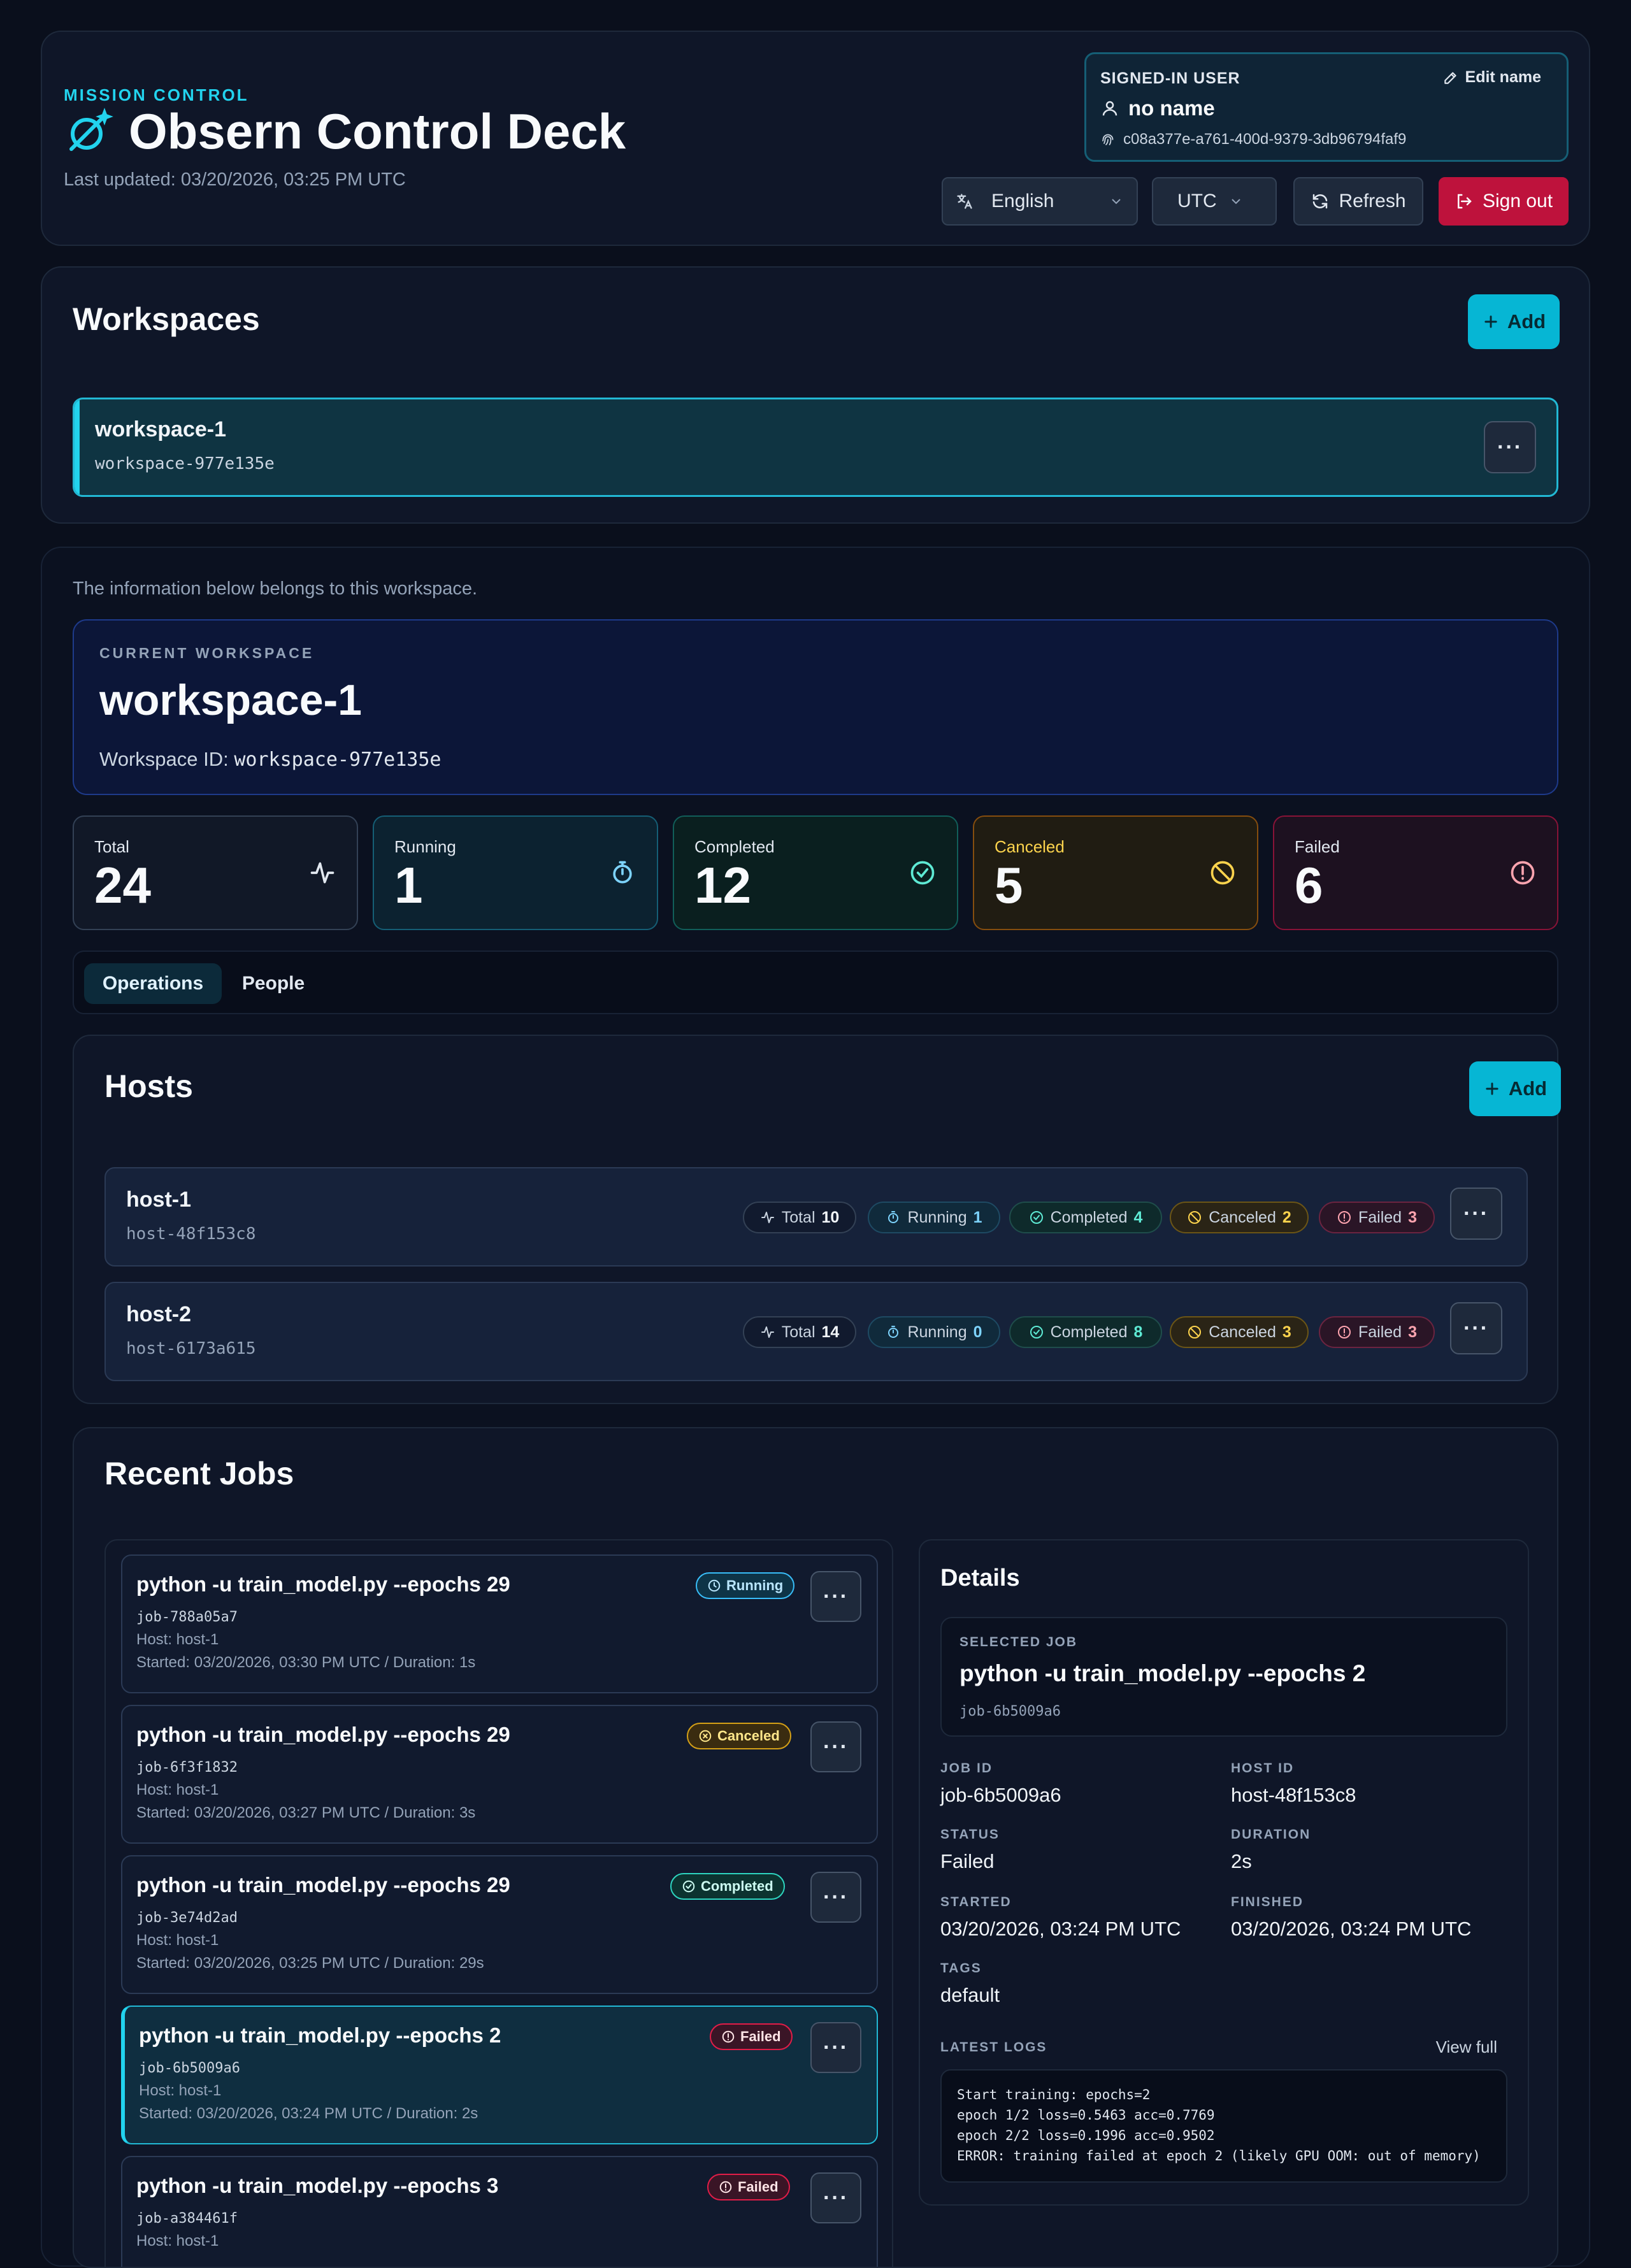 This screenshot has width=1631, height=2268. What do you see at coordinates (160, 429) in the screenshot?
I see `workspace-name: workspace-1` at bounding box center [160, 429].